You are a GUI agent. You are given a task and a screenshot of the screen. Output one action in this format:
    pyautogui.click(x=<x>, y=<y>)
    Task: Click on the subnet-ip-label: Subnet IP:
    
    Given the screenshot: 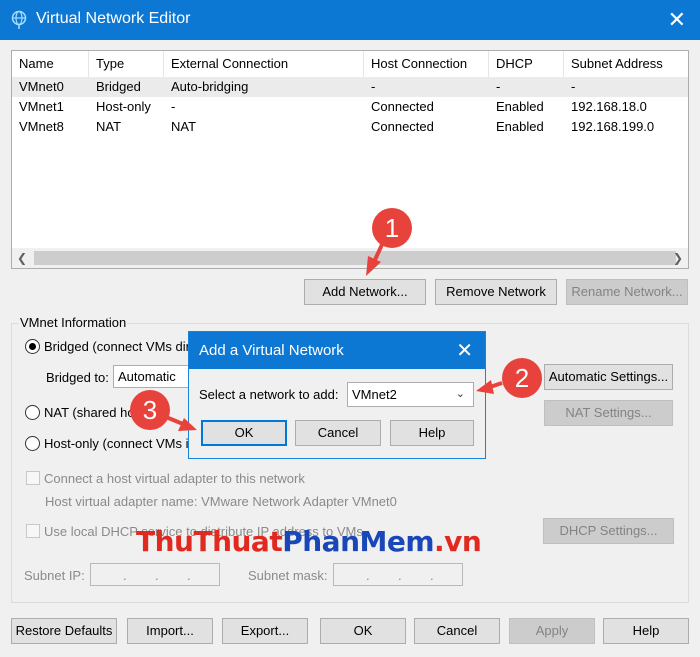 What is the action you would take?
    pyautogui.click(x=54, y=575)
    